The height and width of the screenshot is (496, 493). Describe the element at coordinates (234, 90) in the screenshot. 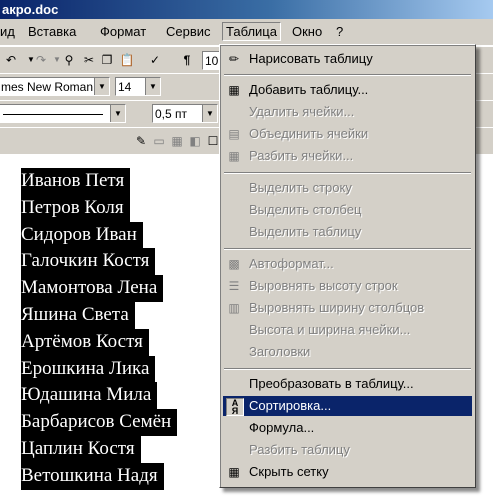

I see `insert-table-icon: ▦` at that location.